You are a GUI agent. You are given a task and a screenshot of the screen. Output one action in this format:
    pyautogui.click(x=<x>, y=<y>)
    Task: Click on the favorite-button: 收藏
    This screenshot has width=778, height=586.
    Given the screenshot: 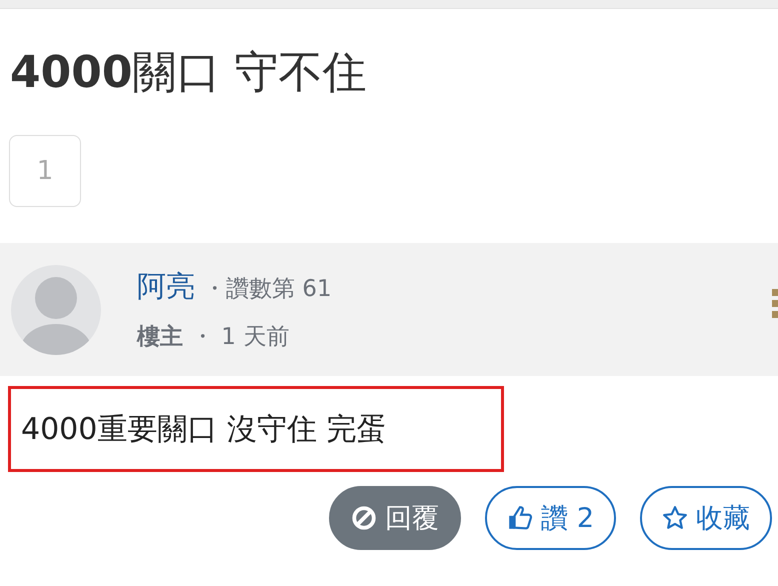 What is the action you would take?
    pyautogui.click(x=706, y=518)
    